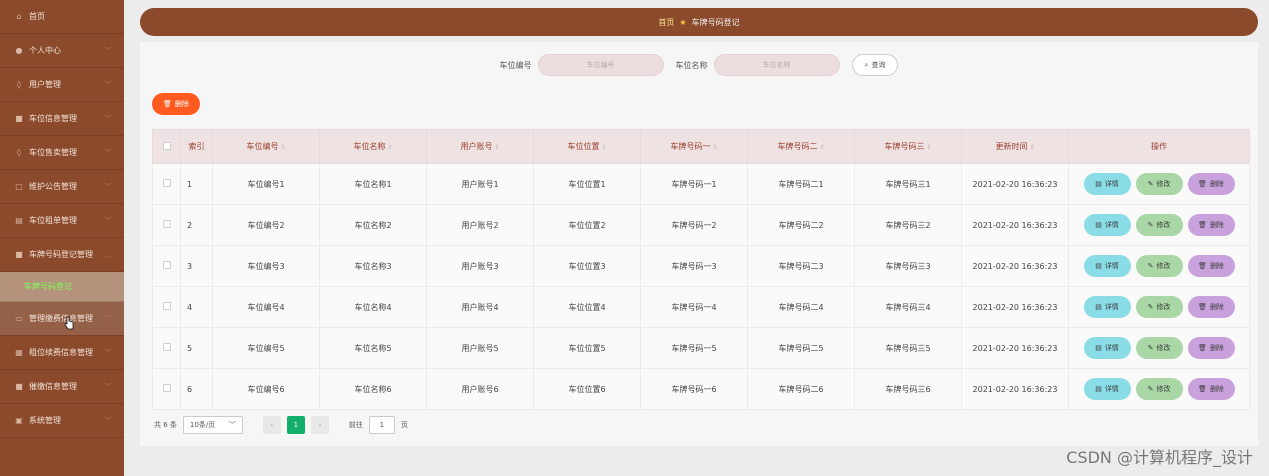 The image size is (1269, 476). I want to click on breadcrumb-home: 首页, so click(666, 22).